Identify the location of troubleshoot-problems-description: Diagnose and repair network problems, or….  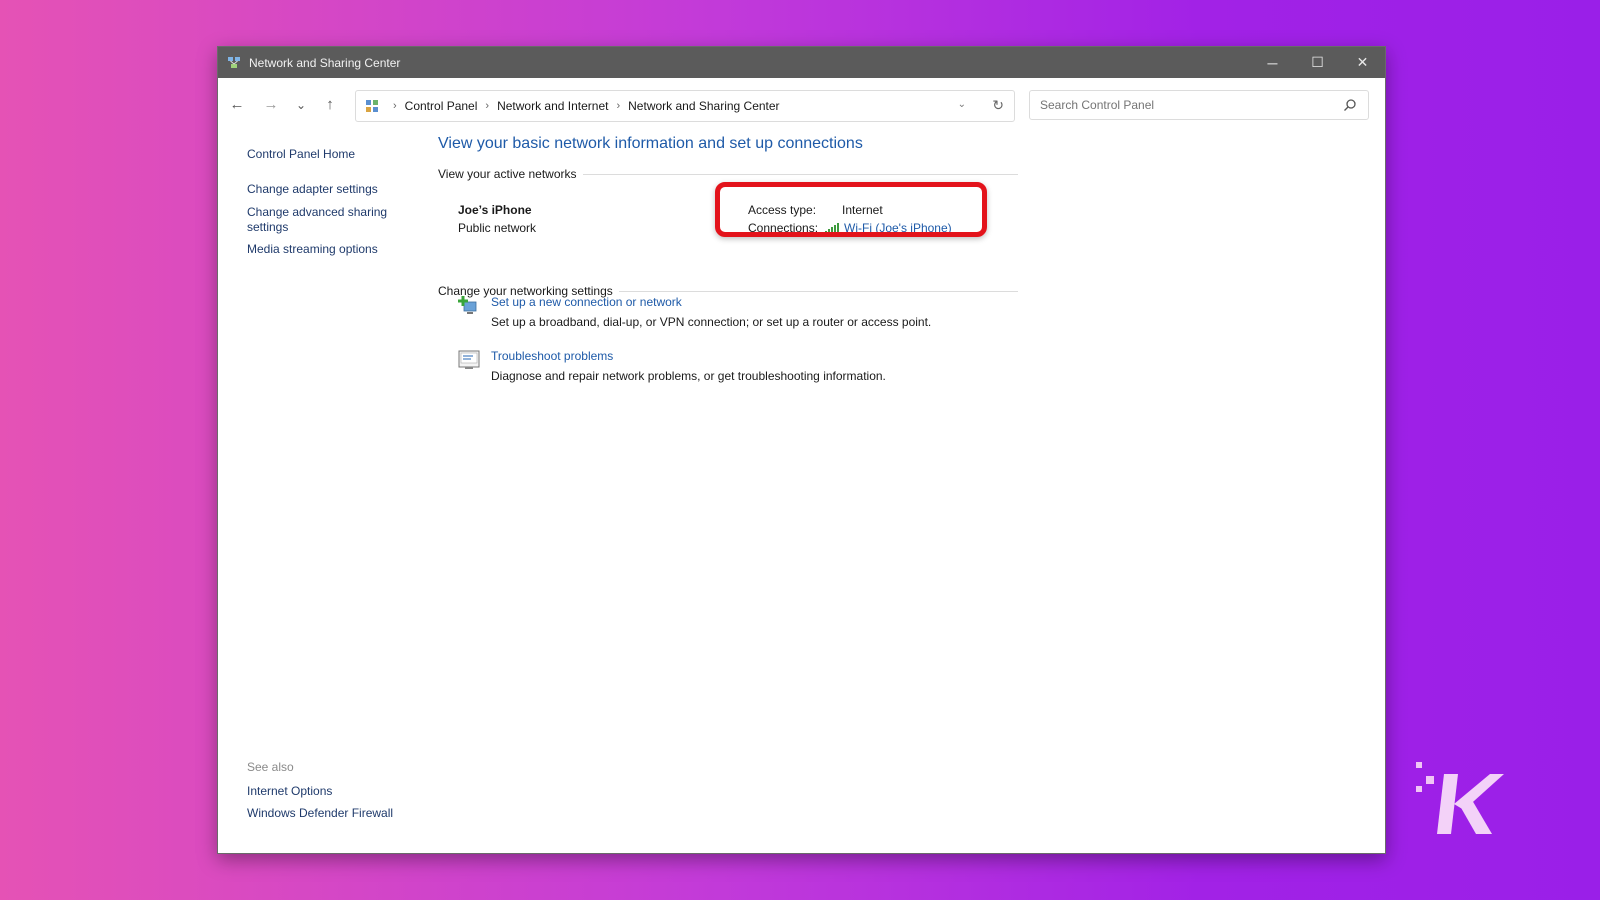
(688, 376).